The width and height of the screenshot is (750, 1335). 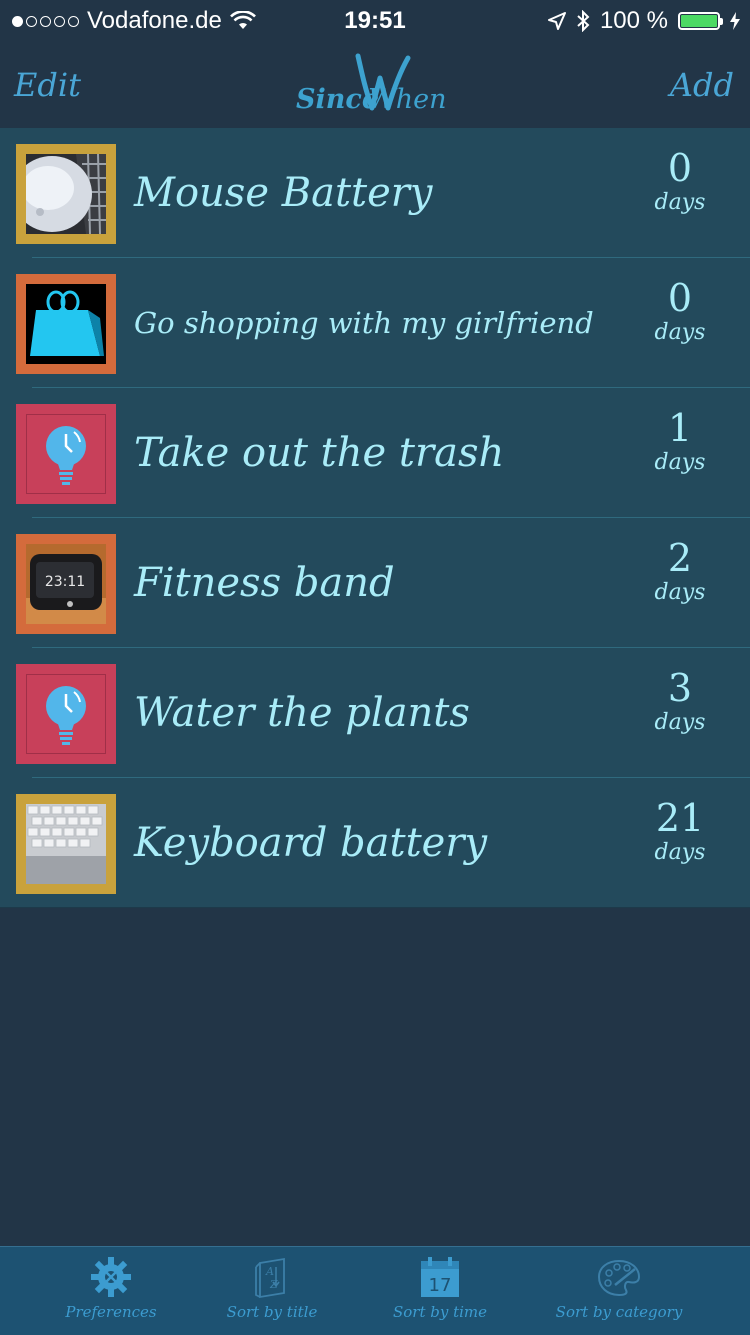 I want to click on tab-preferences: Preferences, so click(x=111, y=1291).